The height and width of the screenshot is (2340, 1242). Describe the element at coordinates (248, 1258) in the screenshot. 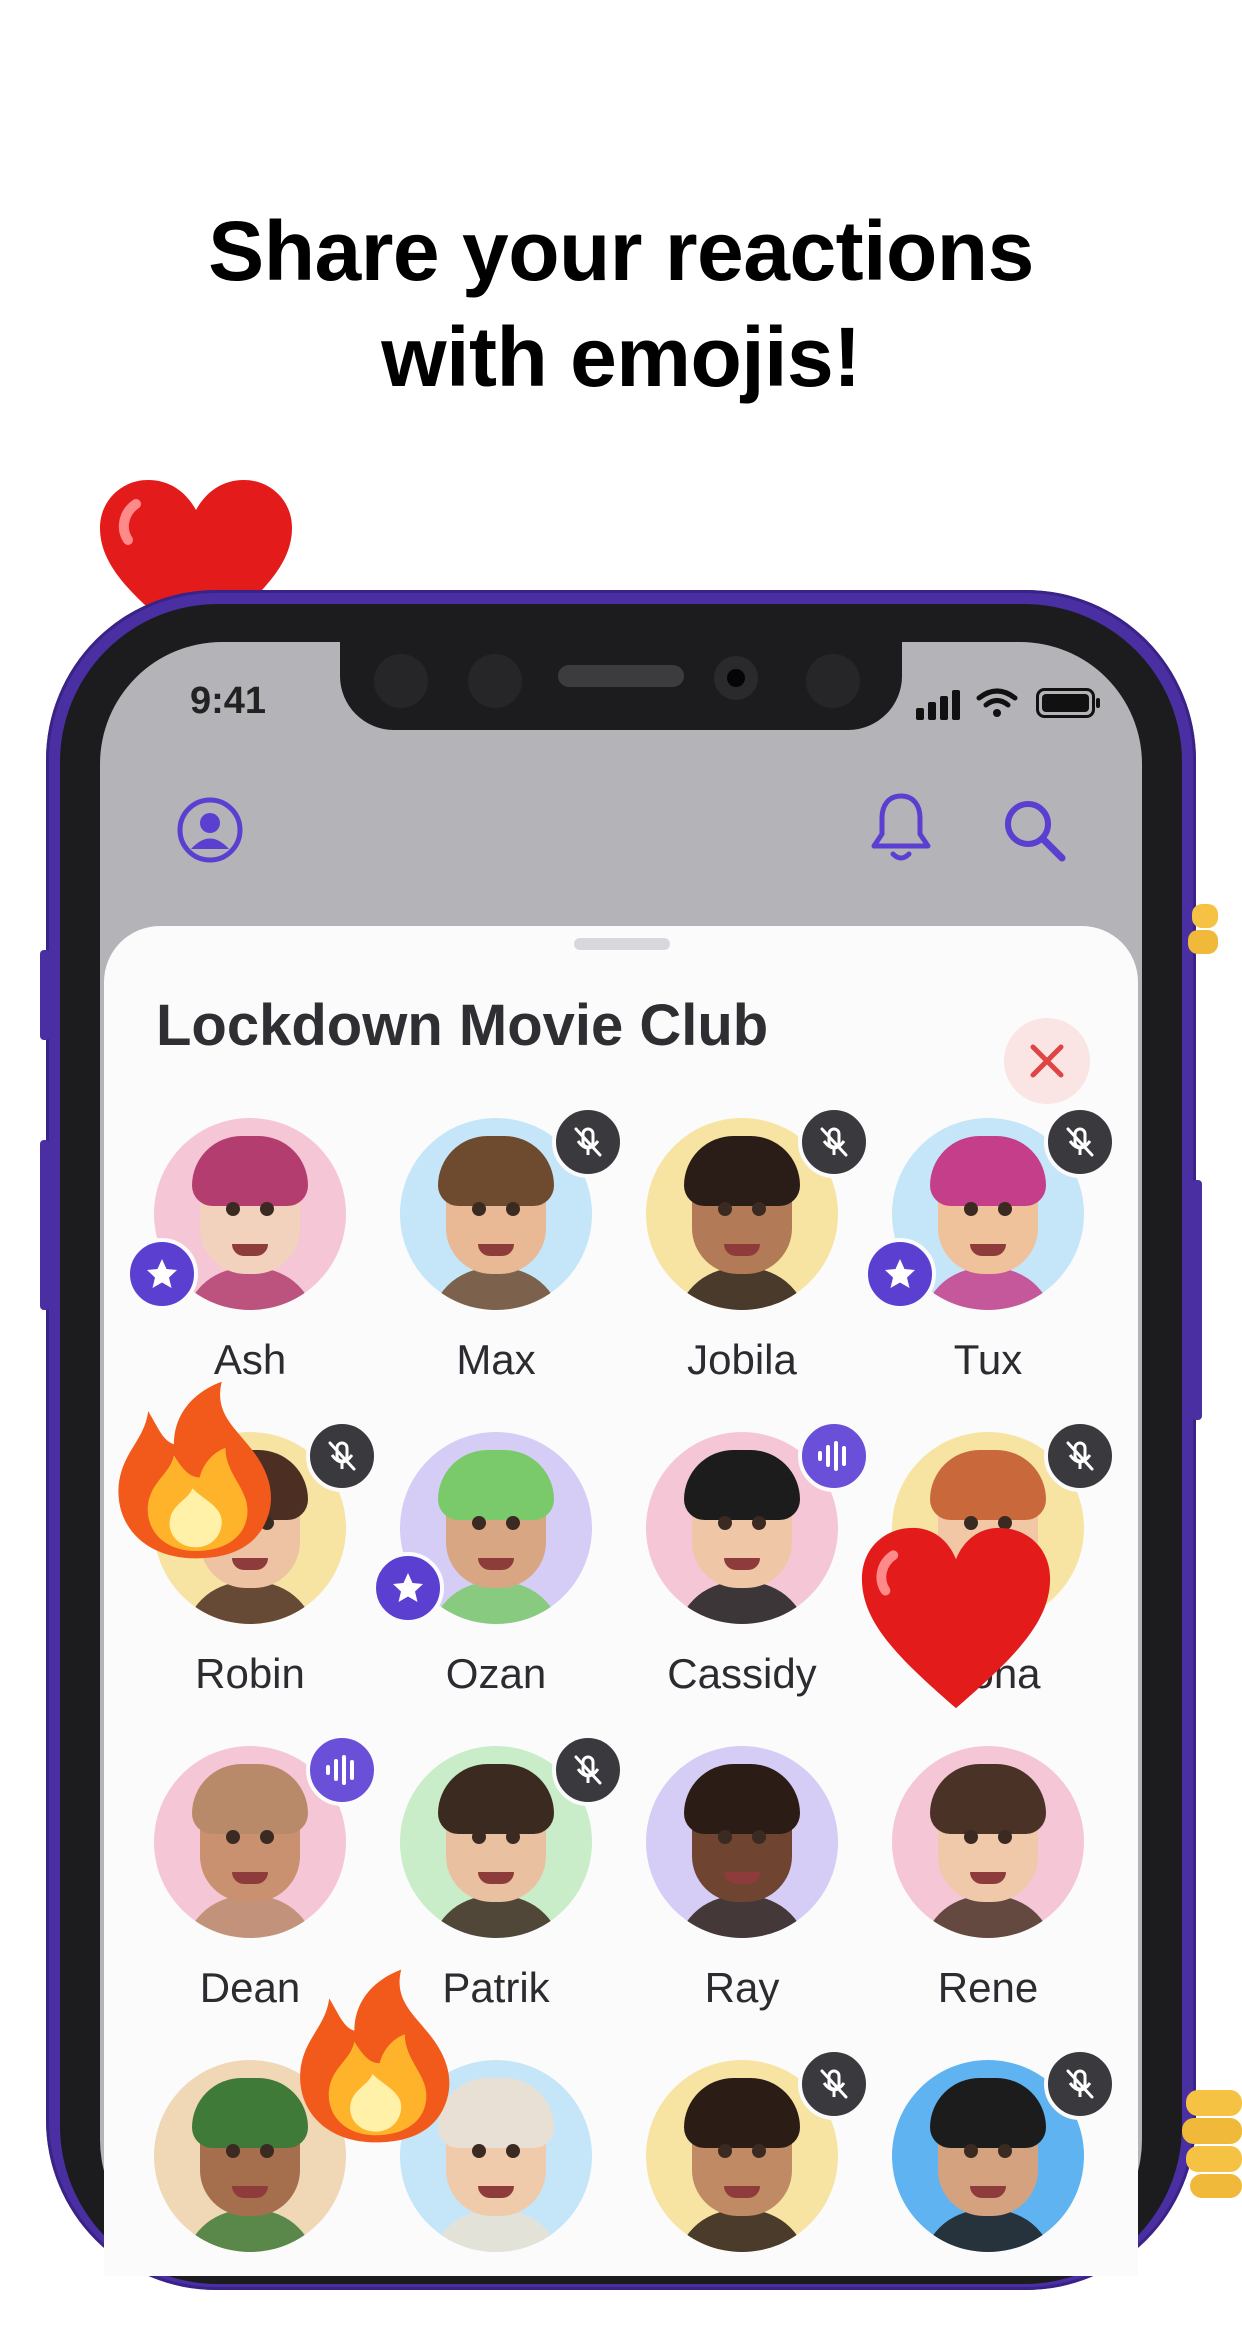

I see `participant-card: Ash` at that location.